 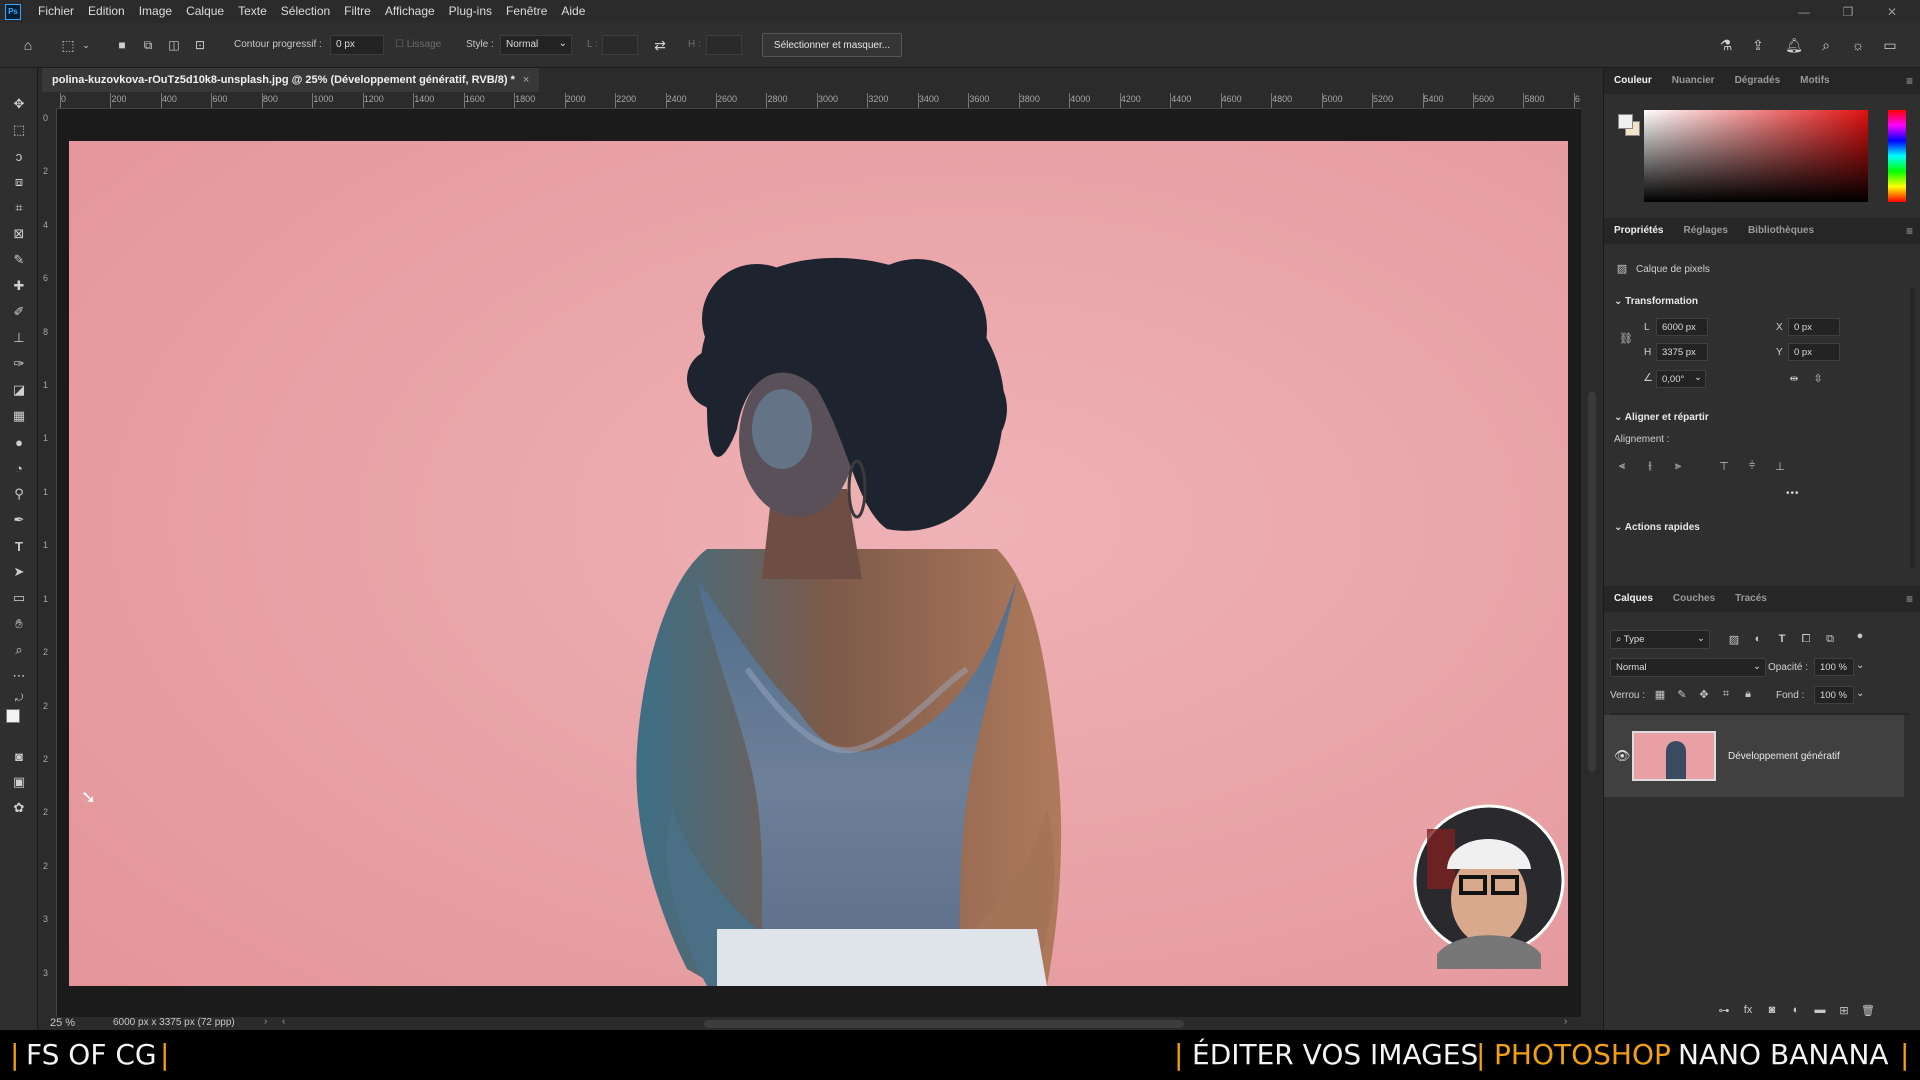 What do you see at coordinates (19, 234) in the screenshot?
I see `frame-tool-icon: ⊠` at bounding box center [19, 234].